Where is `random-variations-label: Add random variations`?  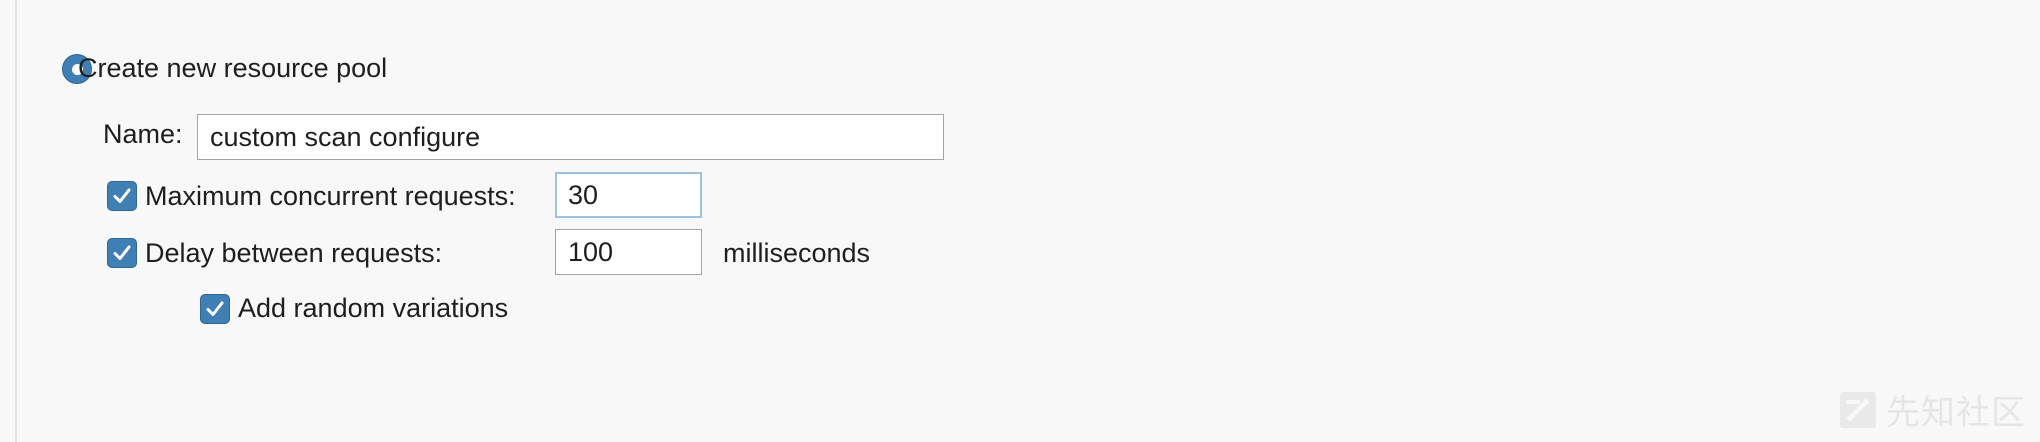
random-variations-label: Add random variations is located at coordinates (373, 308).